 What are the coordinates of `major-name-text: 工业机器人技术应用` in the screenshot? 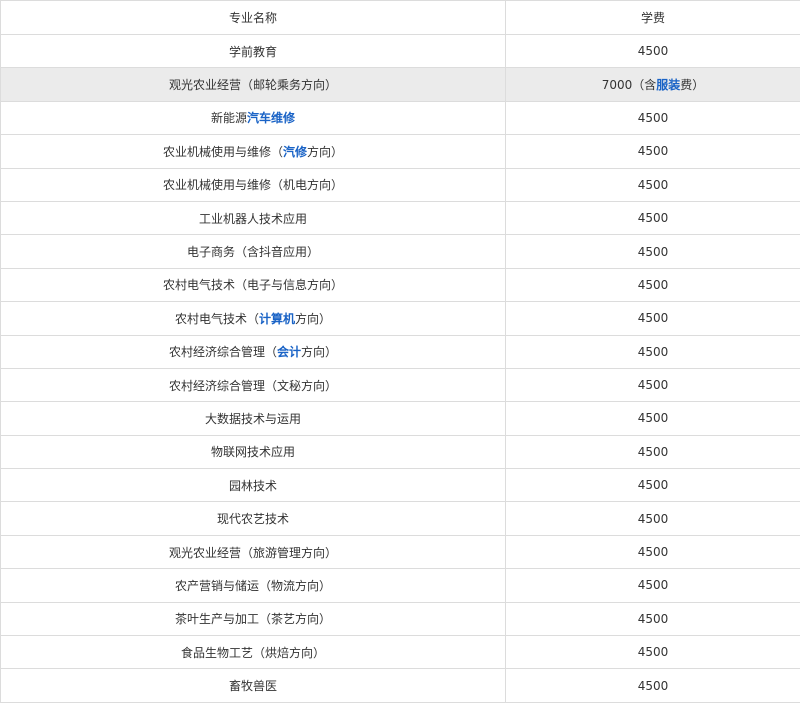 It's located at (252, 218).